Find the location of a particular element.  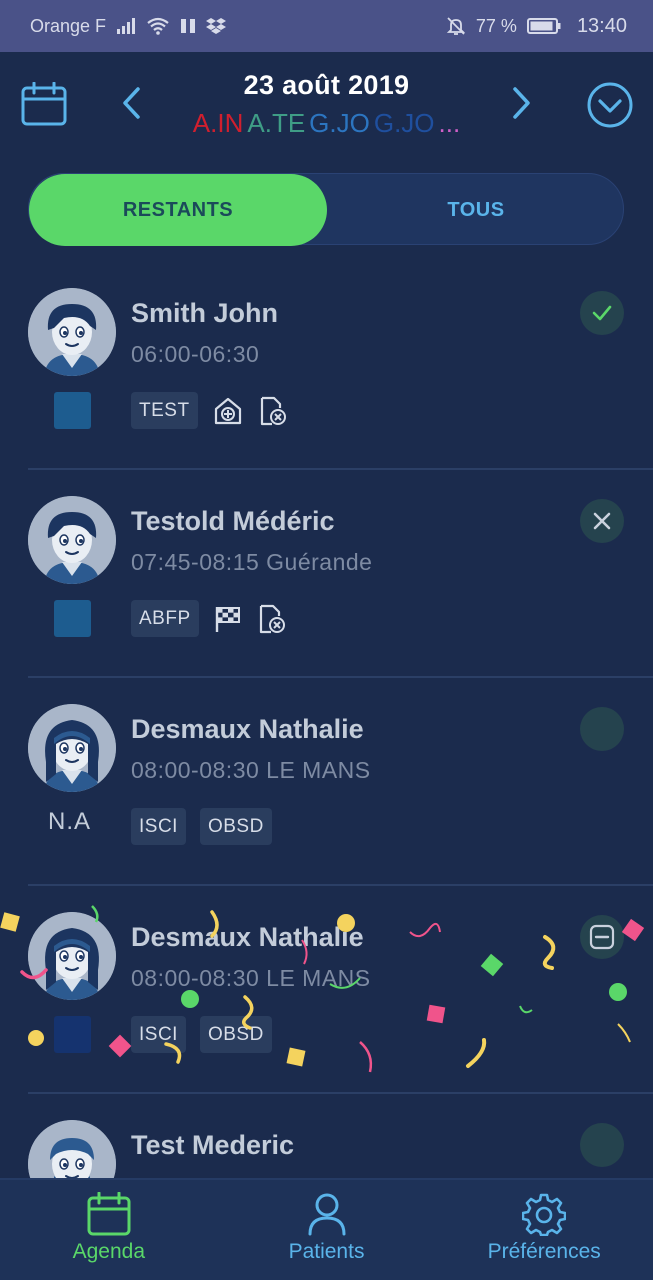

tab-restants: RESTANTS is located at coordinates (178, 210).